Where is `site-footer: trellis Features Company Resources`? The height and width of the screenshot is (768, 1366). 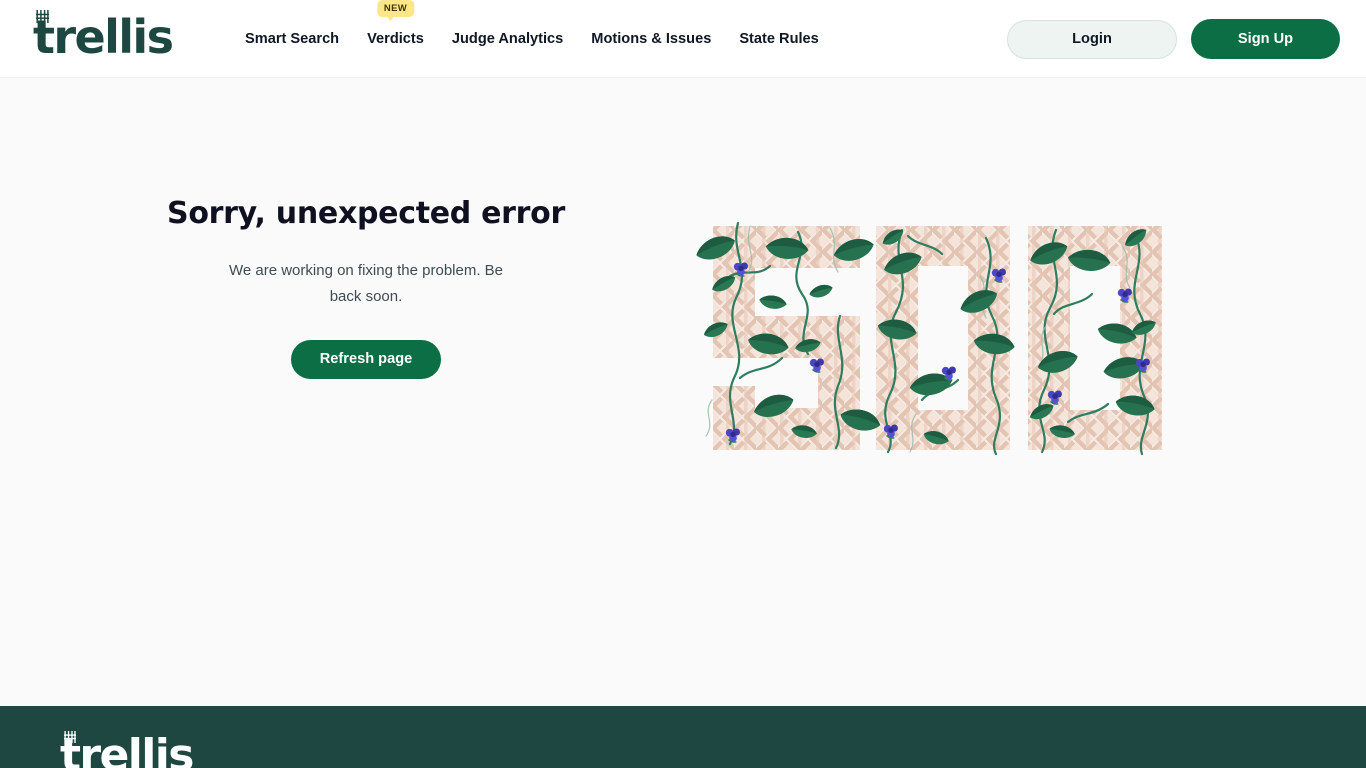
site-footer: trellis Features Company Resources is located at coordinates (683, 737).